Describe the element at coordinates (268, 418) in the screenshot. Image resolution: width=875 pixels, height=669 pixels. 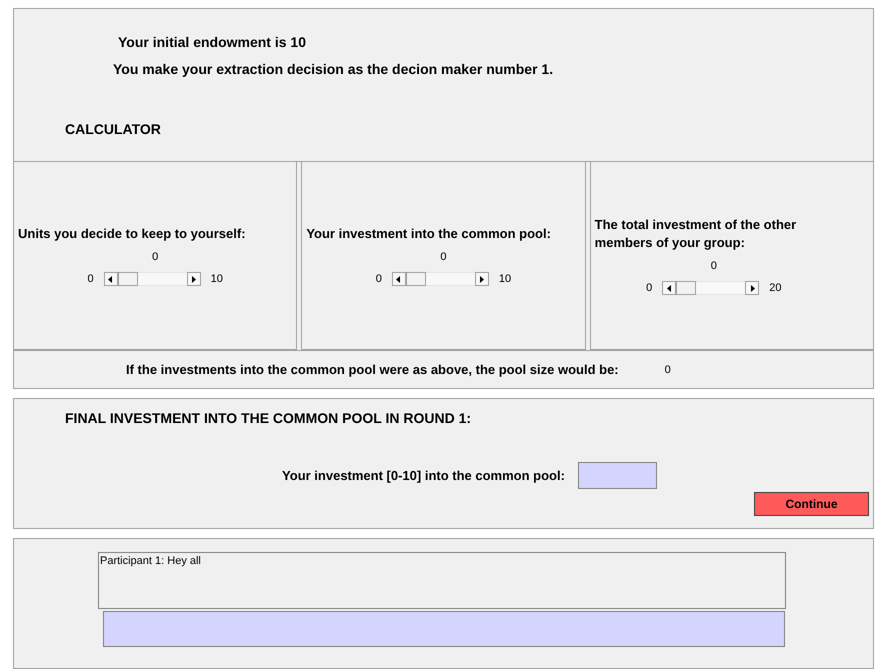
I see `final-investment-title: FINAL INVESTMENT INTO THE COMMON POOL IN ROUND 1:` at that location.